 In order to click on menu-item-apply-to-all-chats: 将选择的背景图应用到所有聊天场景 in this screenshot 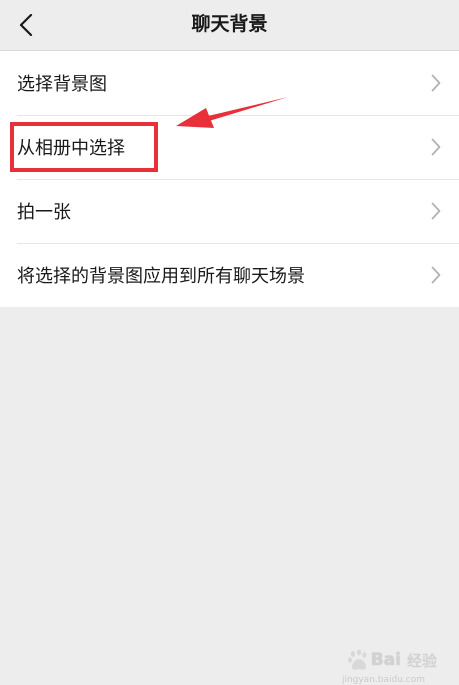, I will do `click(229, 275)`.